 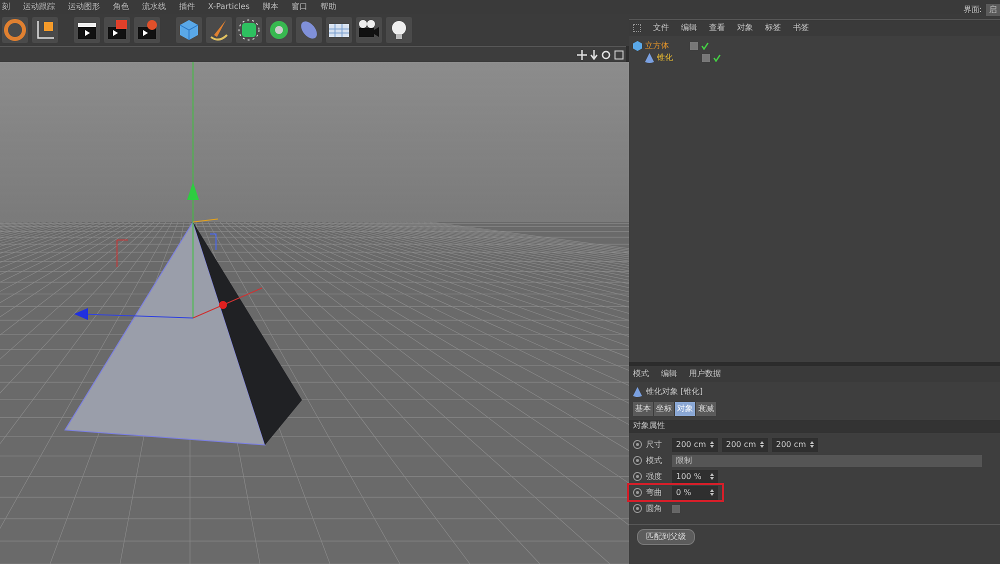 I want to click on match-to-parent-button: 匹配到父级, so click(x=666, y=537).